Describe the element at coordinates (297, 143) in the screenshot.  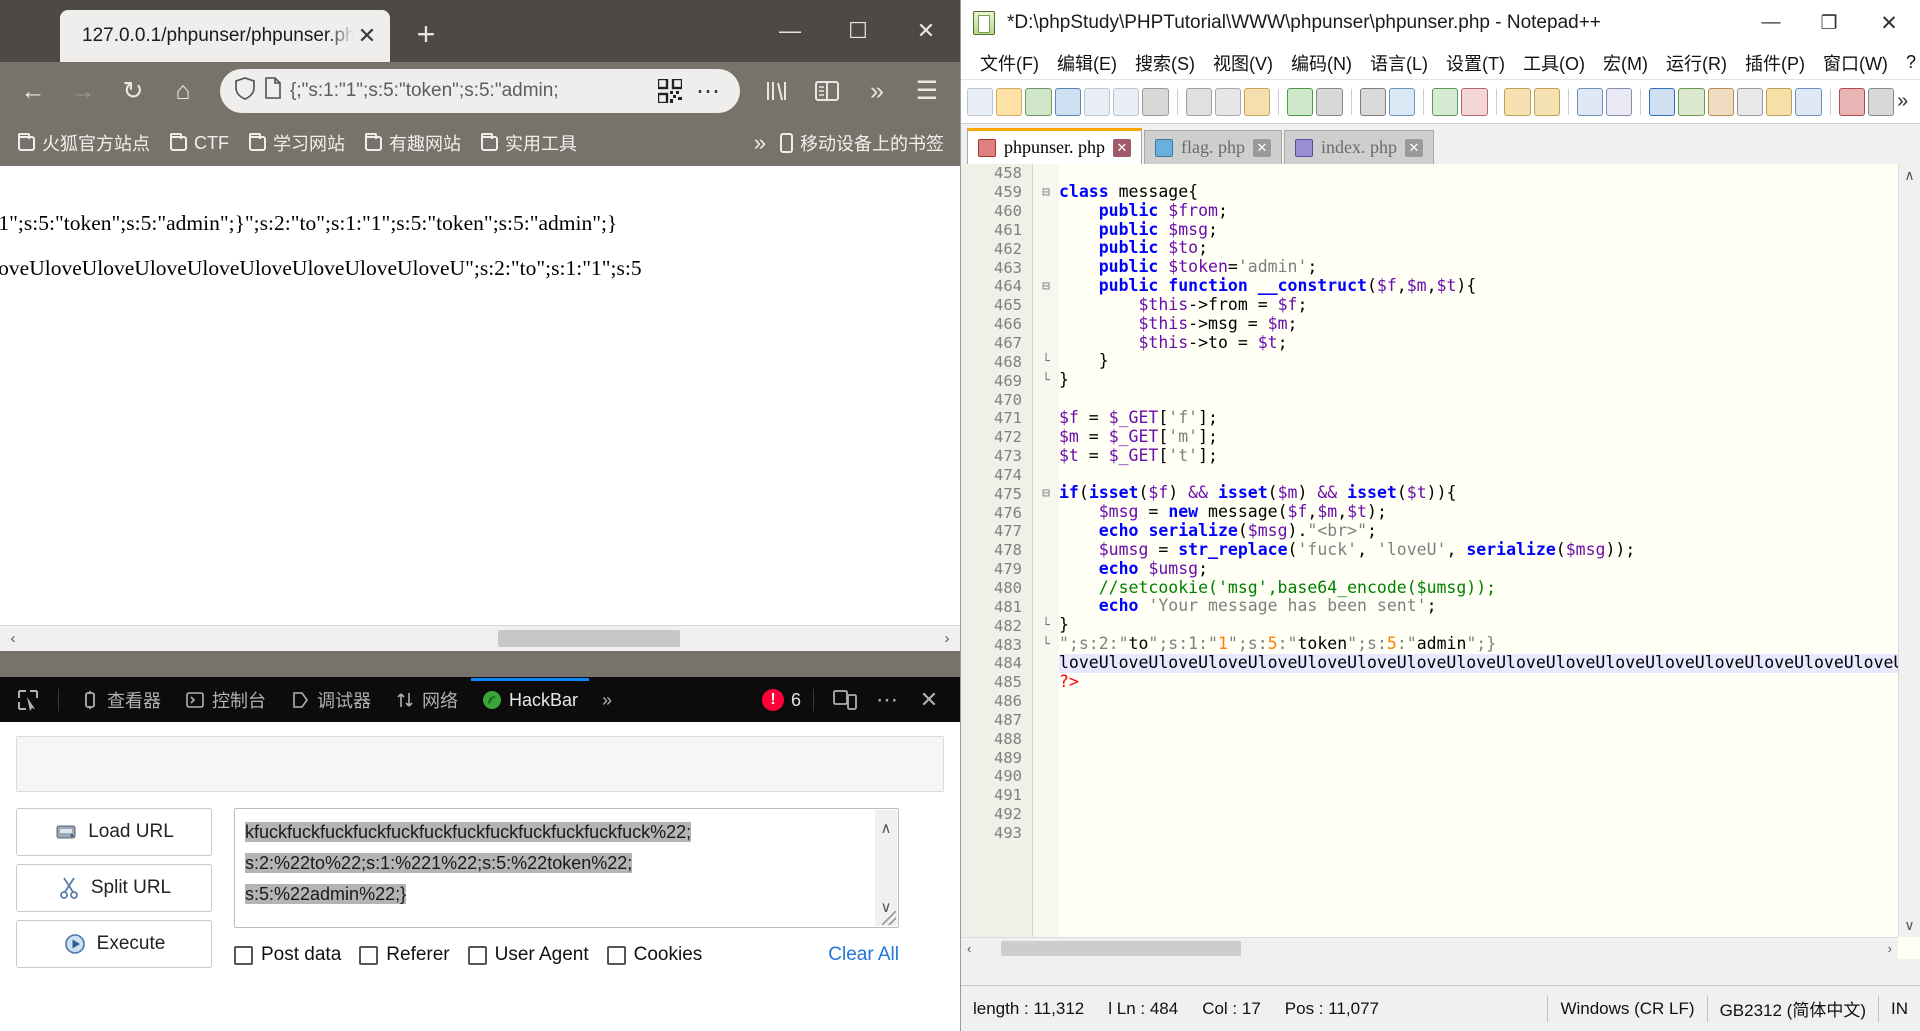
I see `bookmark-item: 学习网站` at that location.